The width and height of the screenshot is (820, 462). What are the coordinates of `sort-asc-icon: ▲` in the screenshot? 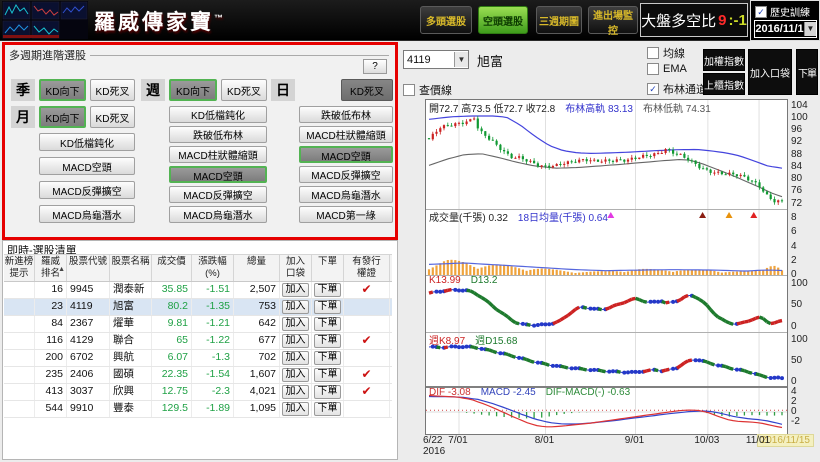 It's located at (61, 270).